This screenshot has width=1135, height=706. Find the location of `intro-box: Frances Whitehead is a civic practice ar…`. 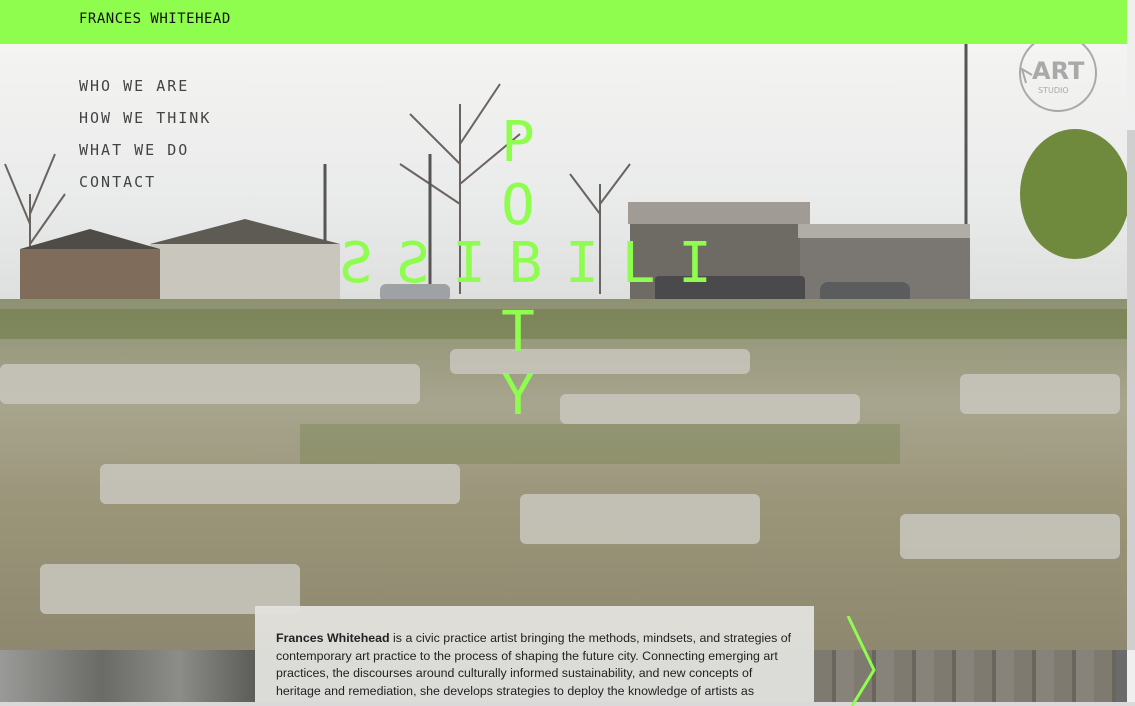

intro-box: Frances Whitehead is a civic practice ar… is located at coordinates (534, 654).